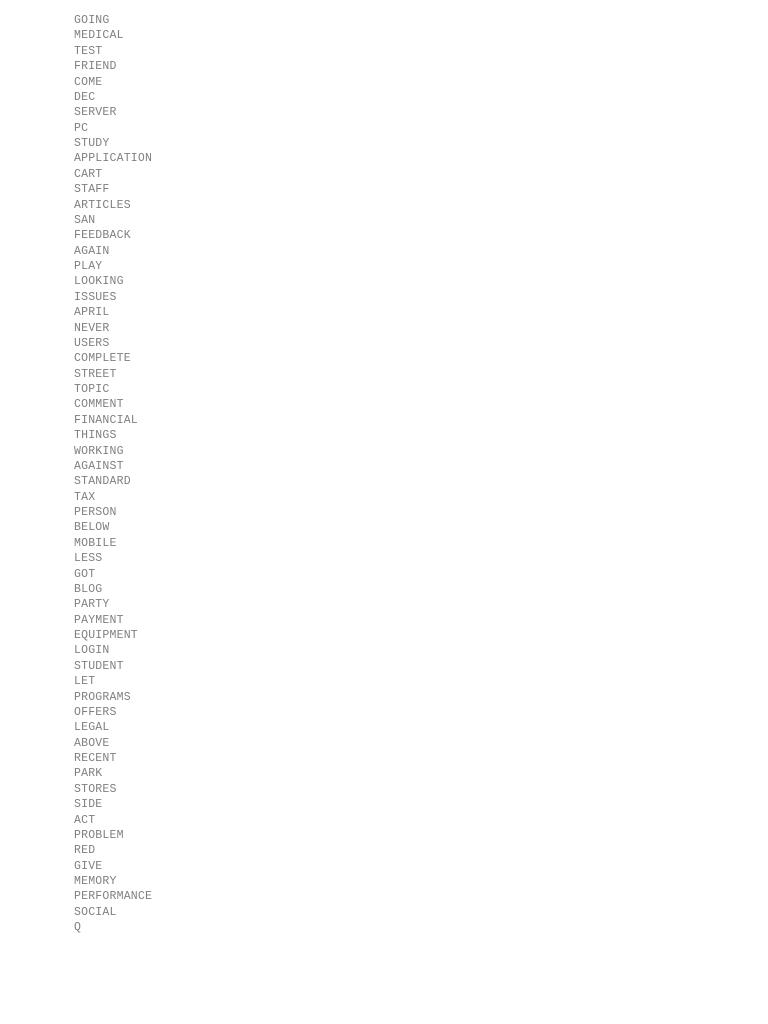 This screenshot has height=1024, width=768. Describe the element at coordinates (113, 897) in the screenshot. I see `word-list-item: PERFORMANCE` at that location.